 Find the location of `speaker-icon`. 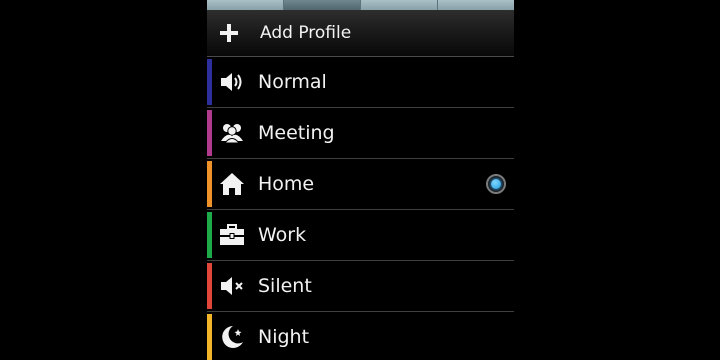

speaker-icon is located at coordinates (232, 82).